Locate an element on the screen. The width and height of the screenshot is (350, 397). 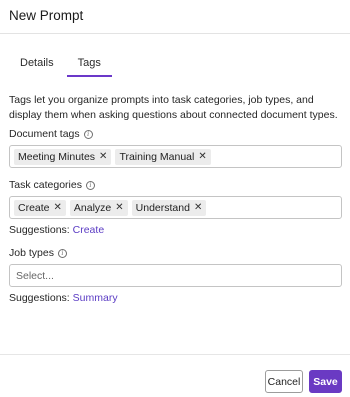
tab-bar: Details Tags is located at coordinates (61, 64).